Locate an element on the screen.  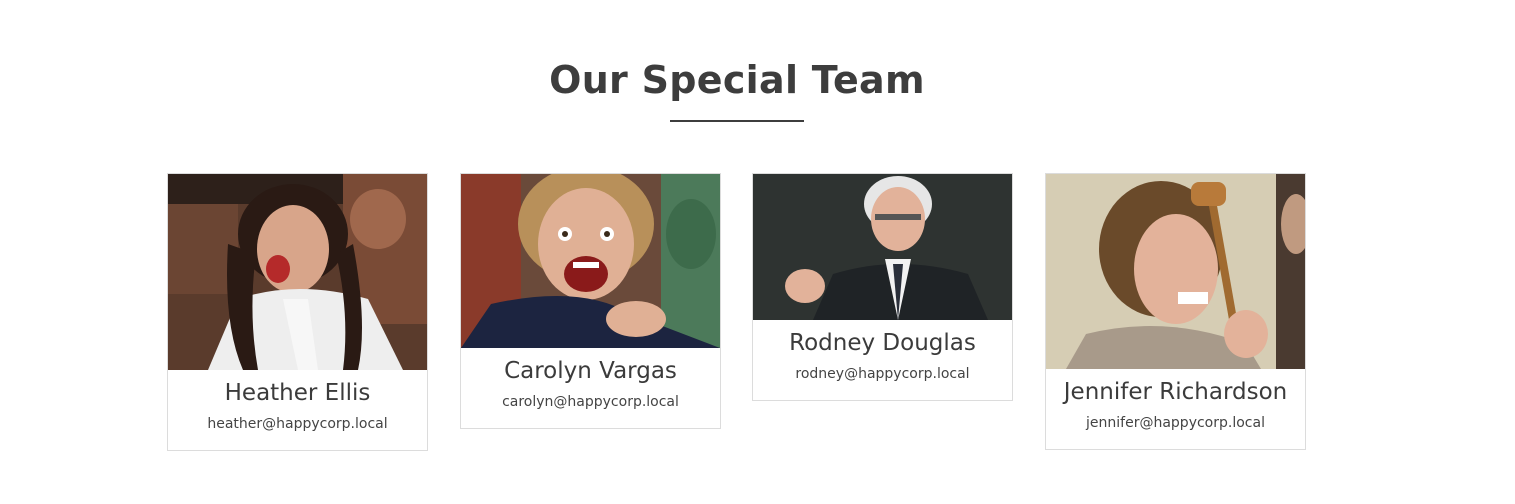
title-divider is located at coordinates (737, 121).